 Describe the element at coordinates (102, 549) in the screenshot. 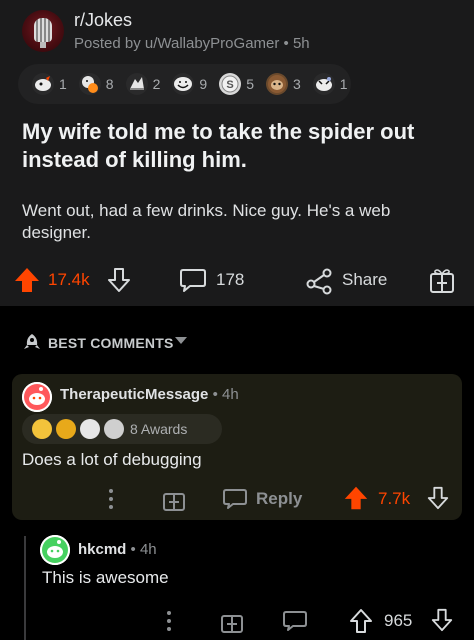

I see `comment-username: hkcmd` at that location.